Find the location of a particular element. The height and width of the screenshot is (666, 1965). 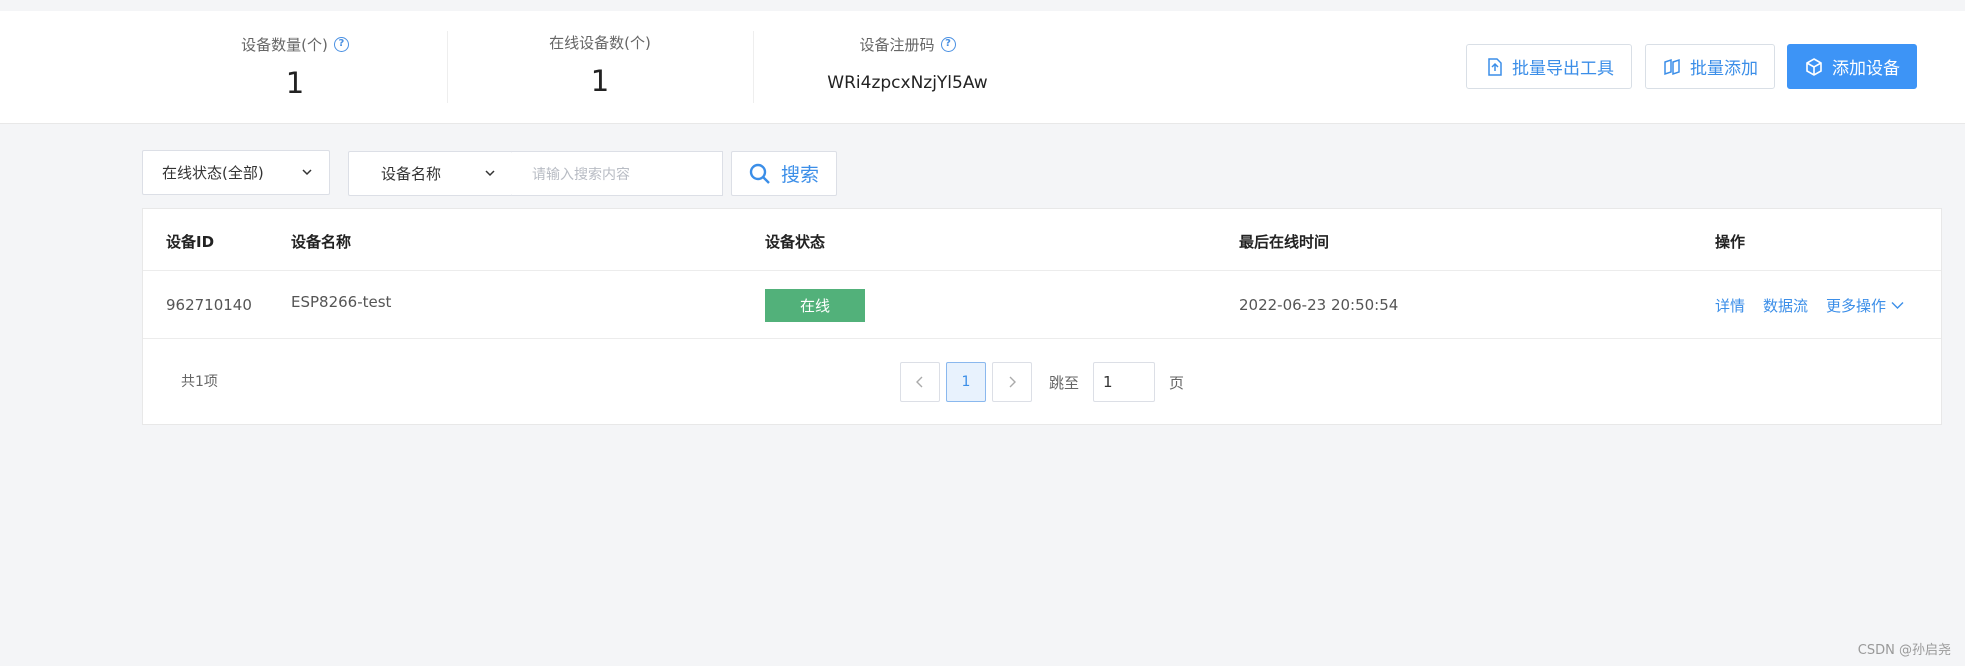

stat-device-count: 设备数量(个) ? 1 is located at coordinates (295, 67).